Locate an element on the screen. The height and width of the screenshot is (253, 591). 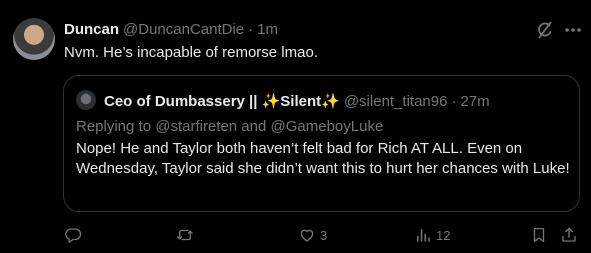
reply-icon is located at coordinates (73, 235).